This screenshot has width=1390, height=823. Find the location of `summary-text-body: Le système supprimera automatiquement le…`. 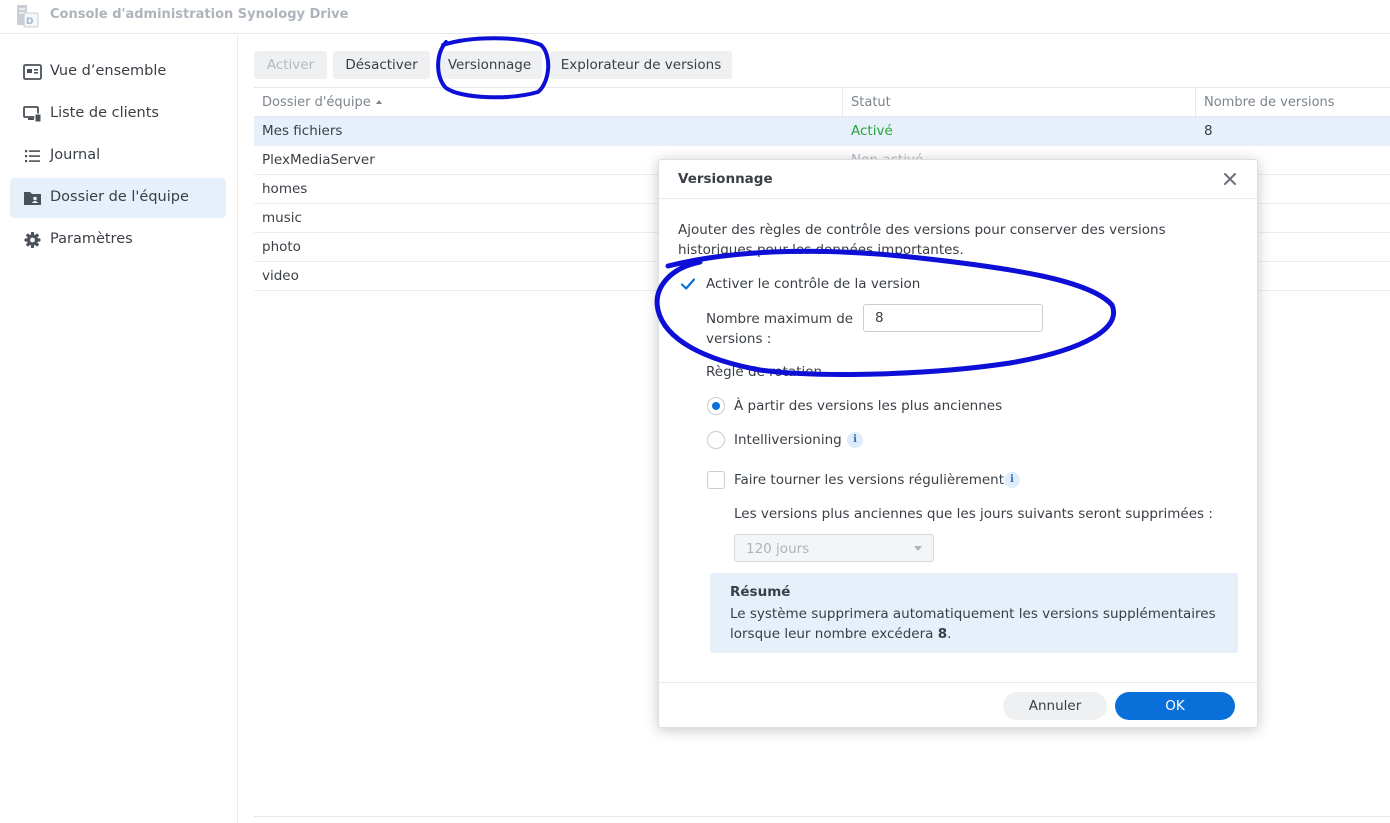

summary-text-body: Le système supprimera automatiquement le… is located at coordinates (973, 624).